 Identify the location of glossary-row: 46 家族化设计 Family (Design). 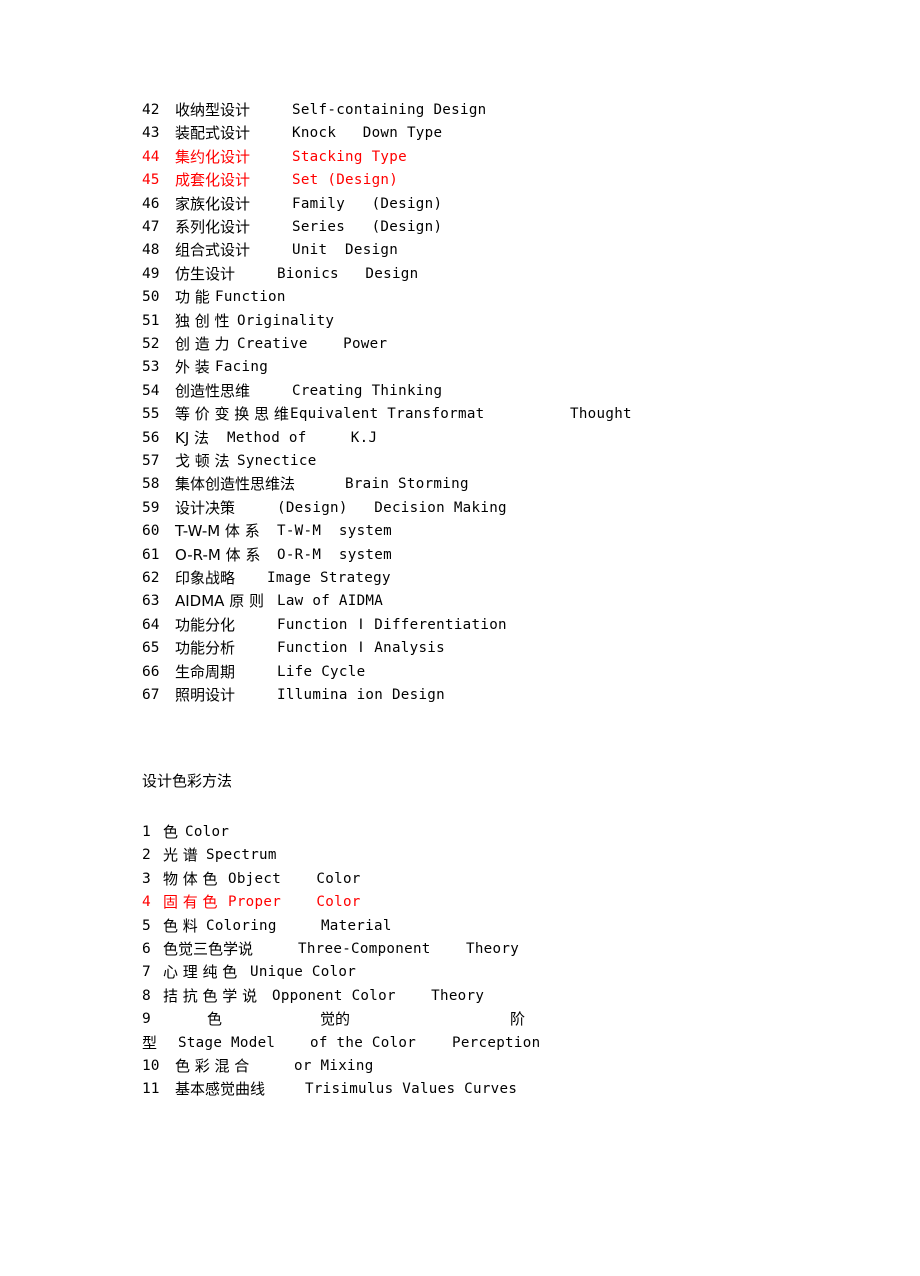
(460, 204).